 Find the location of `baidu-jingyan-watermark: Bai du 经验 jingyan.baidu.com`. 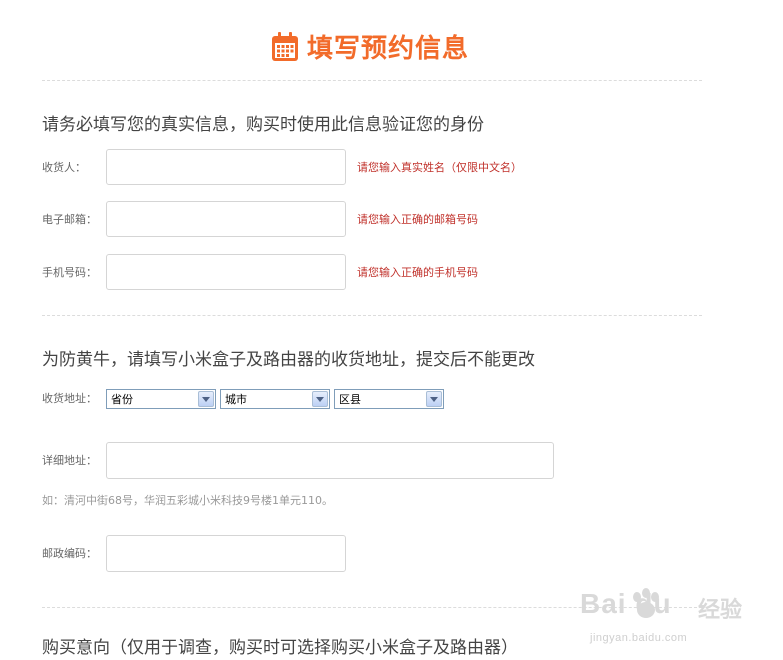

baidu-jingyan-watermark: Bai du 经验 jingyan.baidu.com is located at coordinates (675, 617).